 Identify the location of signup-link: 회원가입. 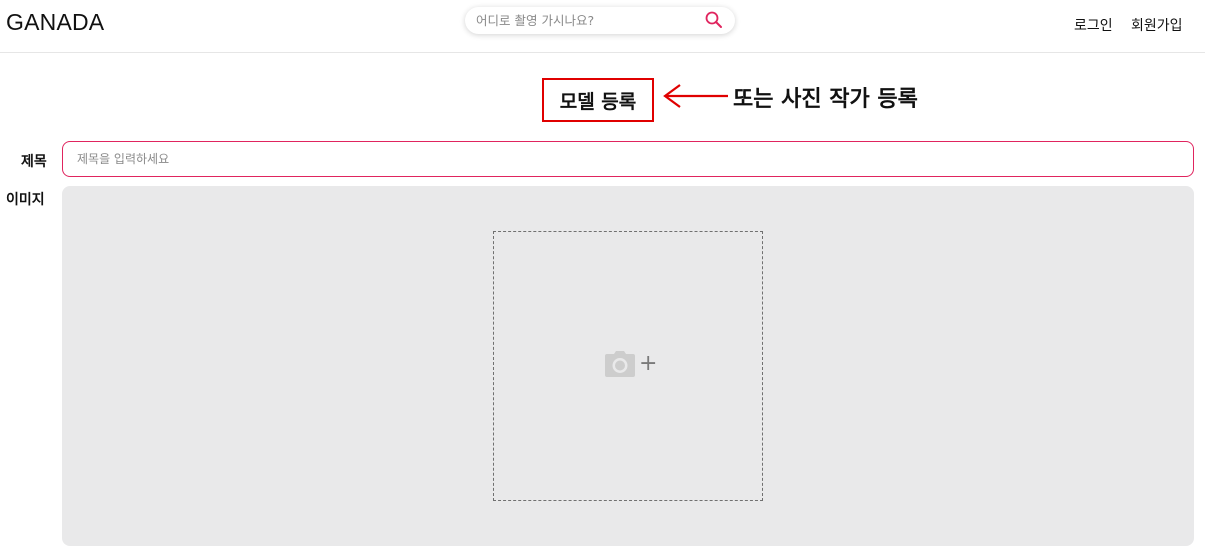
(1157, 25).